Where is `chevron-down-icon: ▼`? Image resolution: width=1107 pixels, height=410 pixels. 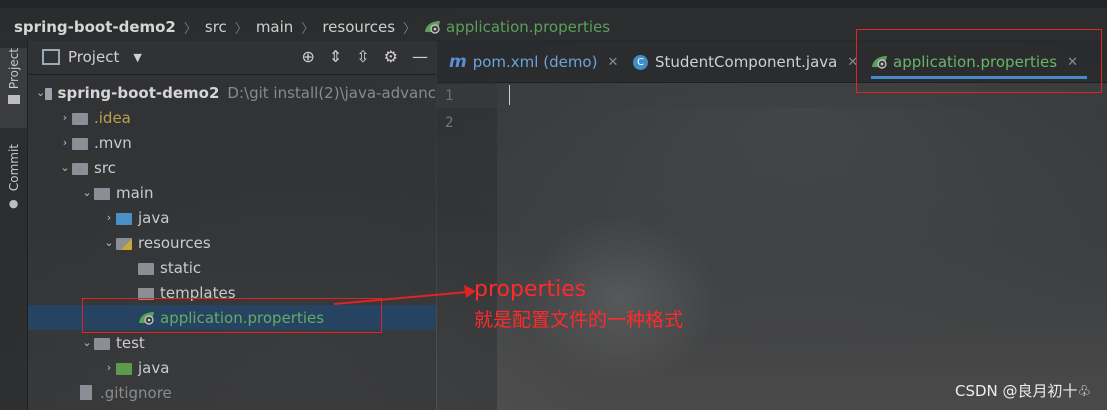
chevron-down-icon: ▼ is located at coordinates (137, 57).